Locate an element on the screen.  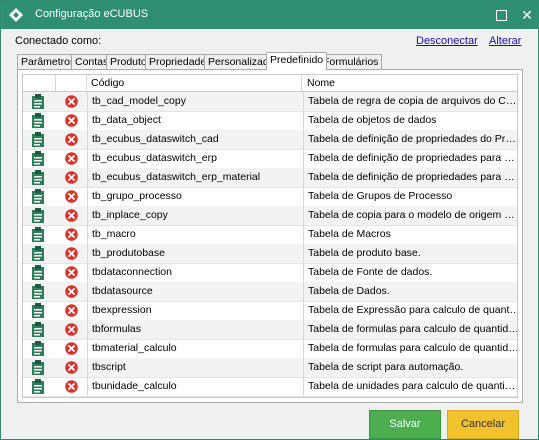
tab-formularios: Formulários is located at coordinates (351, 61).